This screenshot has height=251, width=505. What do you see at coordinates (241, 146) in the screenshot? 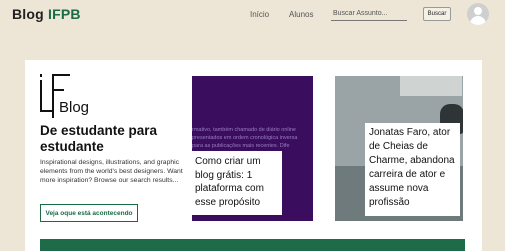
I see `overlay-line: para as publicações mais recentes. Dife` at bounding box center [241, 146].